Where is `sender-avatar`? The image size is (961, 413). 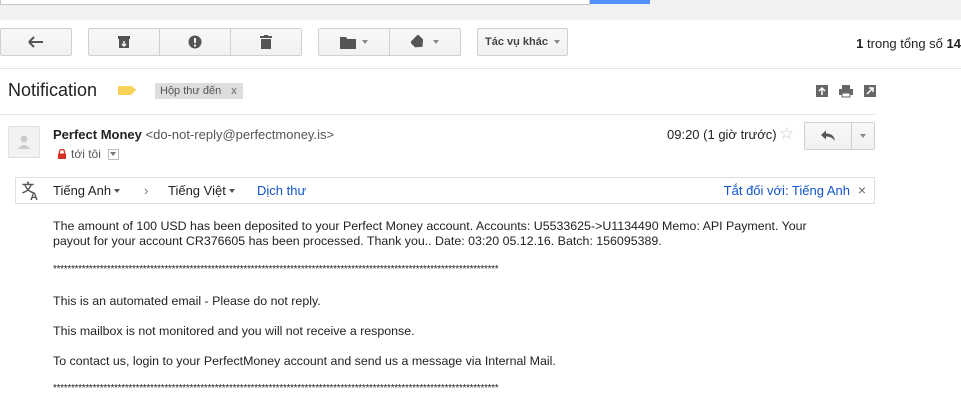 sender-avatar is located at coordinates (24, 142).